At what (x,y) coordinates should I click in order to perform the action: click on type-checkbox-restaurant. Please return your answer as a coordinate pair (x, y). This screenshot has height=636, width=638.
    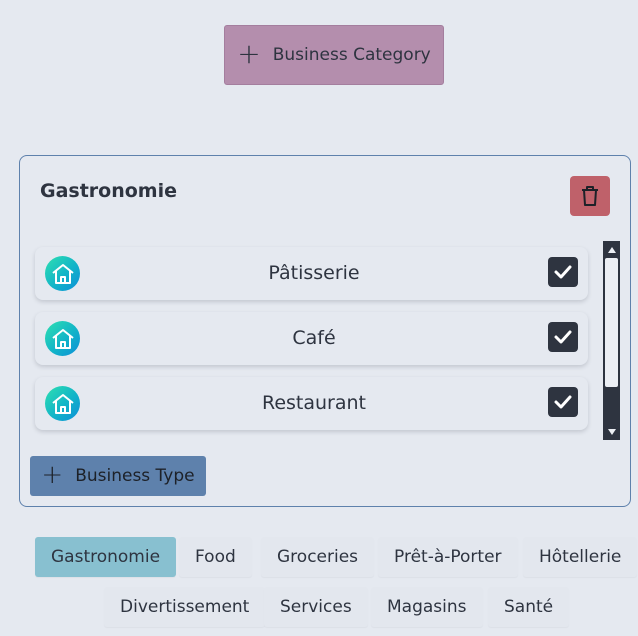
    Looking at the image, I should click on (563, 402).